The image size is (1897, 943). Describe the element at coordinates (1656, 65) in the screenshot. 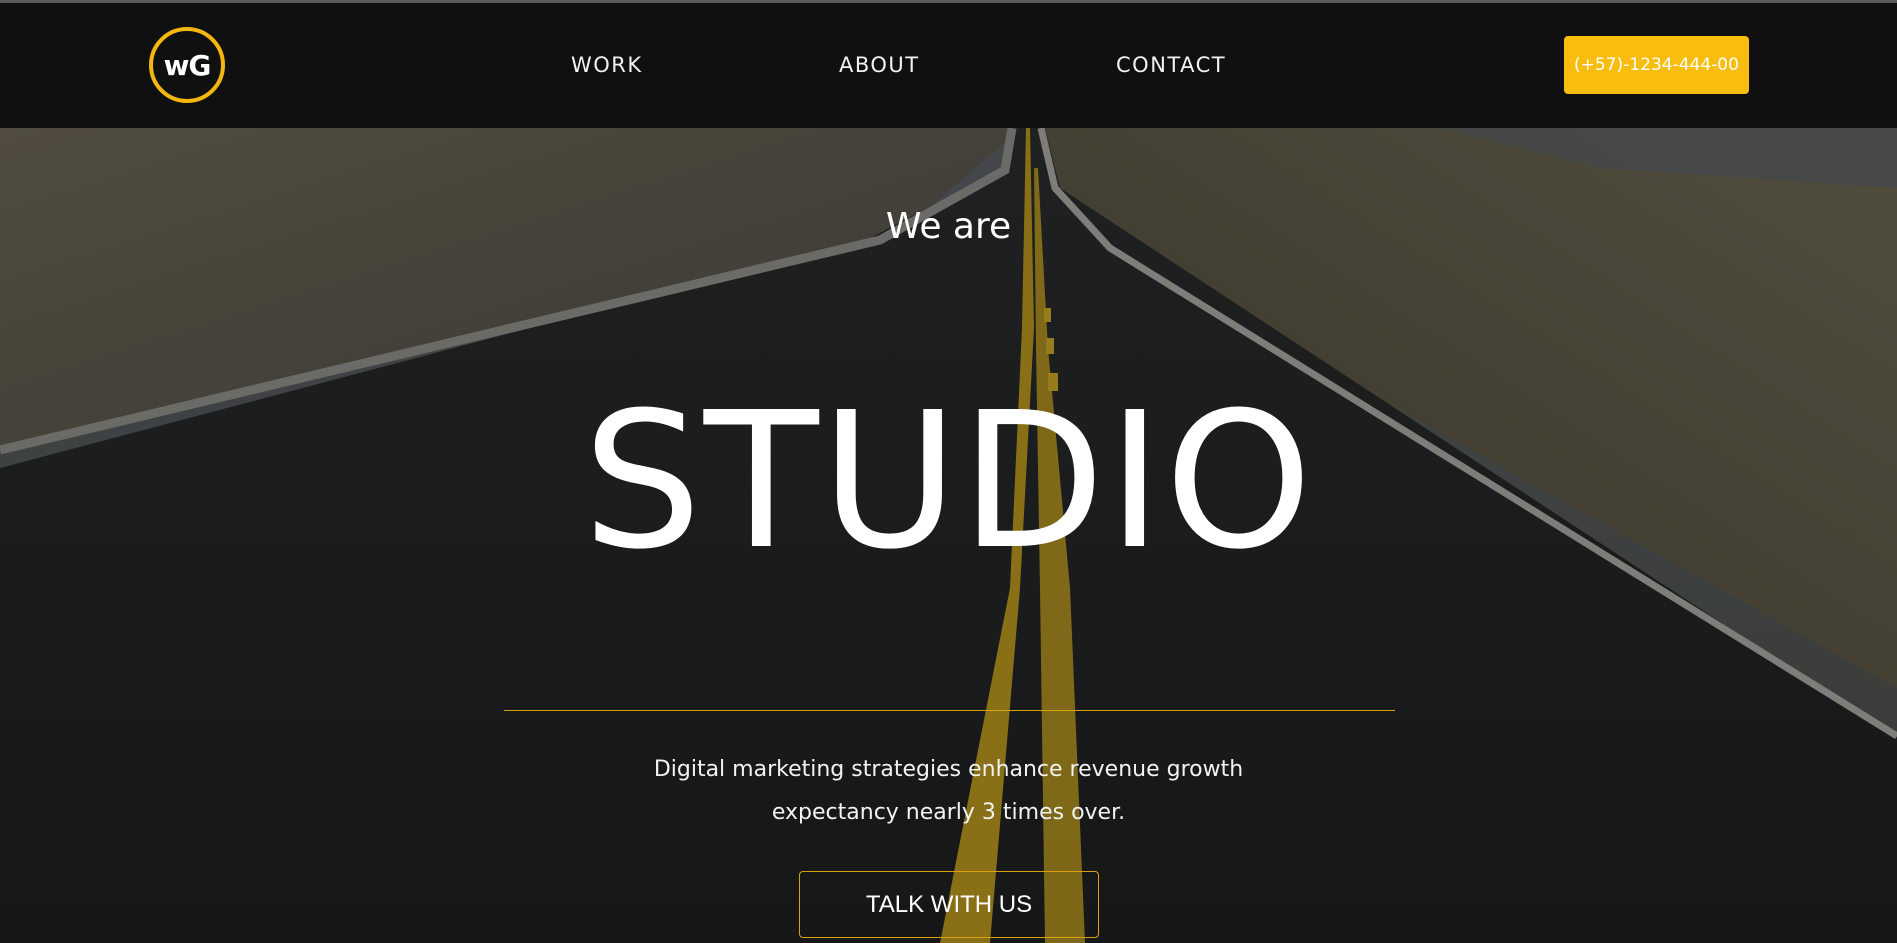

I see `phone-button: (+57)-1234-444-00` at that location.